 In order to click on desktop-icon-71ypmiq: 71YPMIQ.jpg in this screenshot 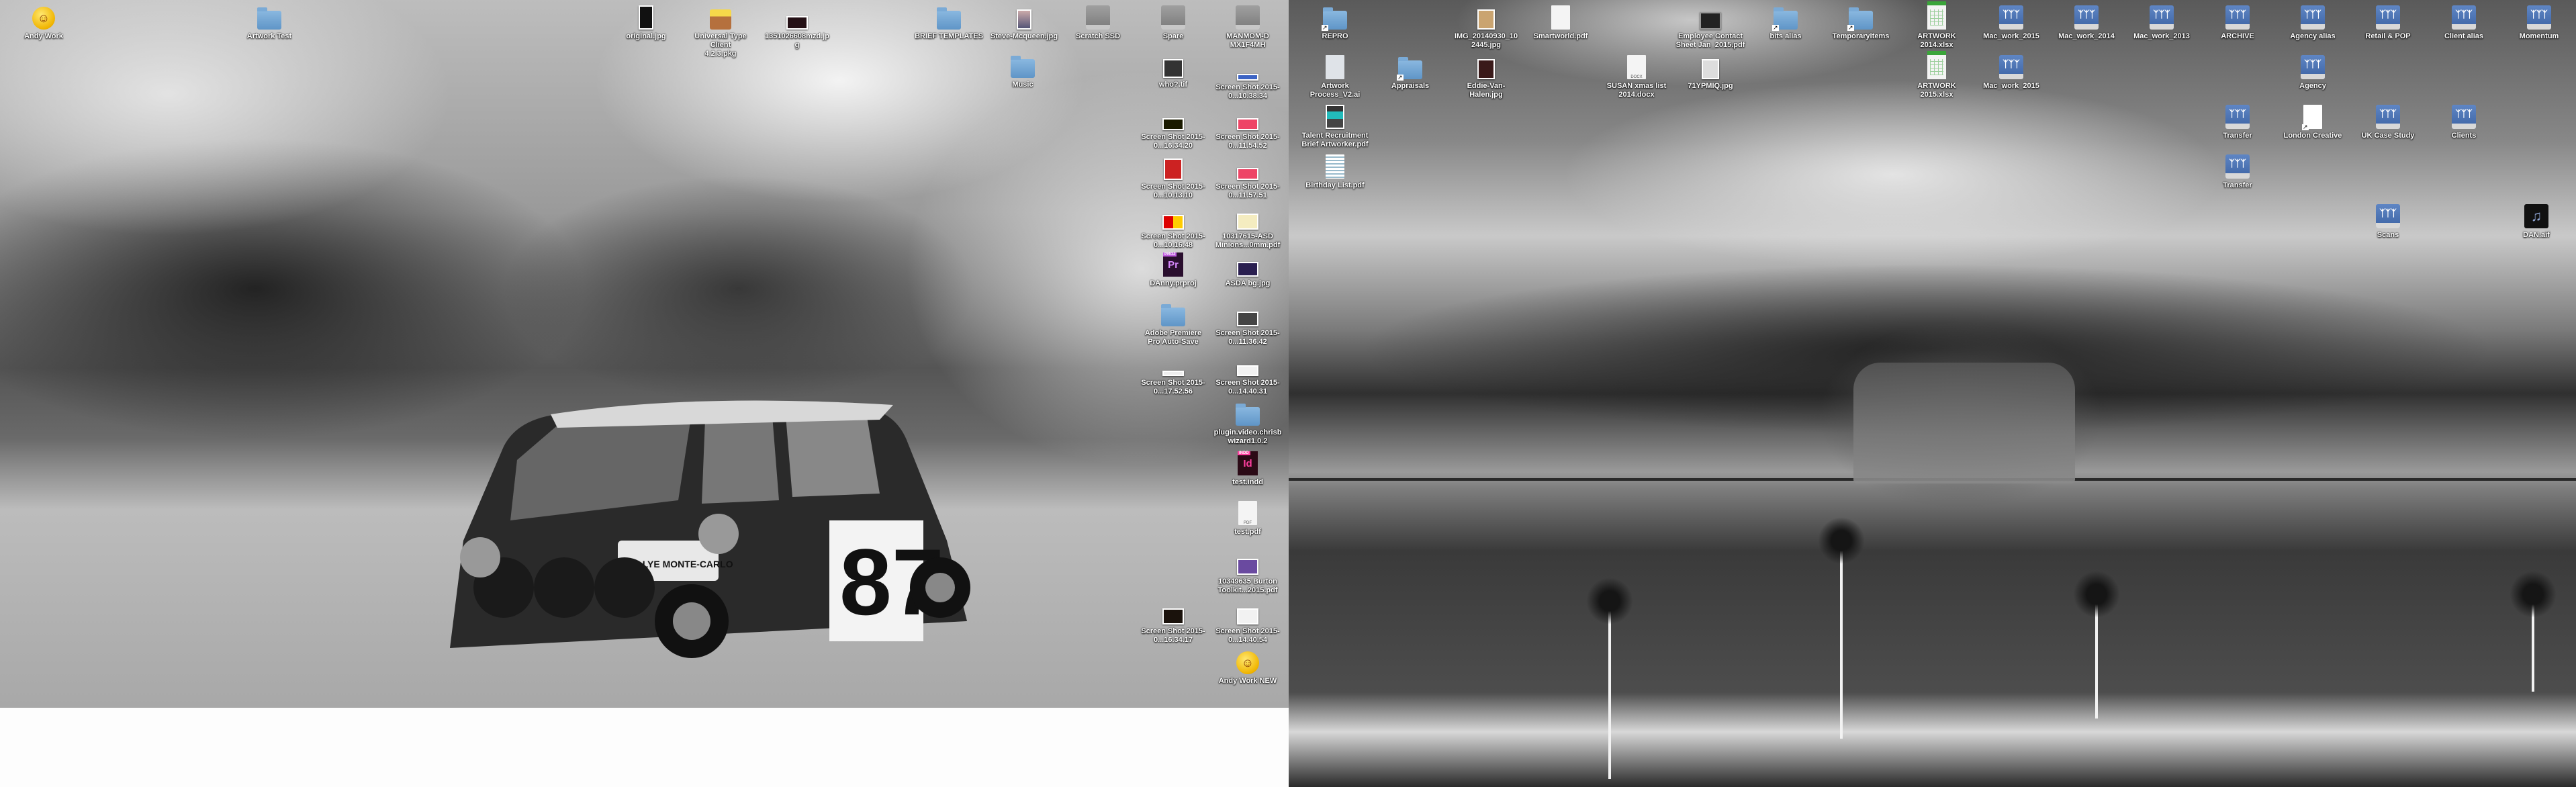, I will do `click(1710, 72)`.